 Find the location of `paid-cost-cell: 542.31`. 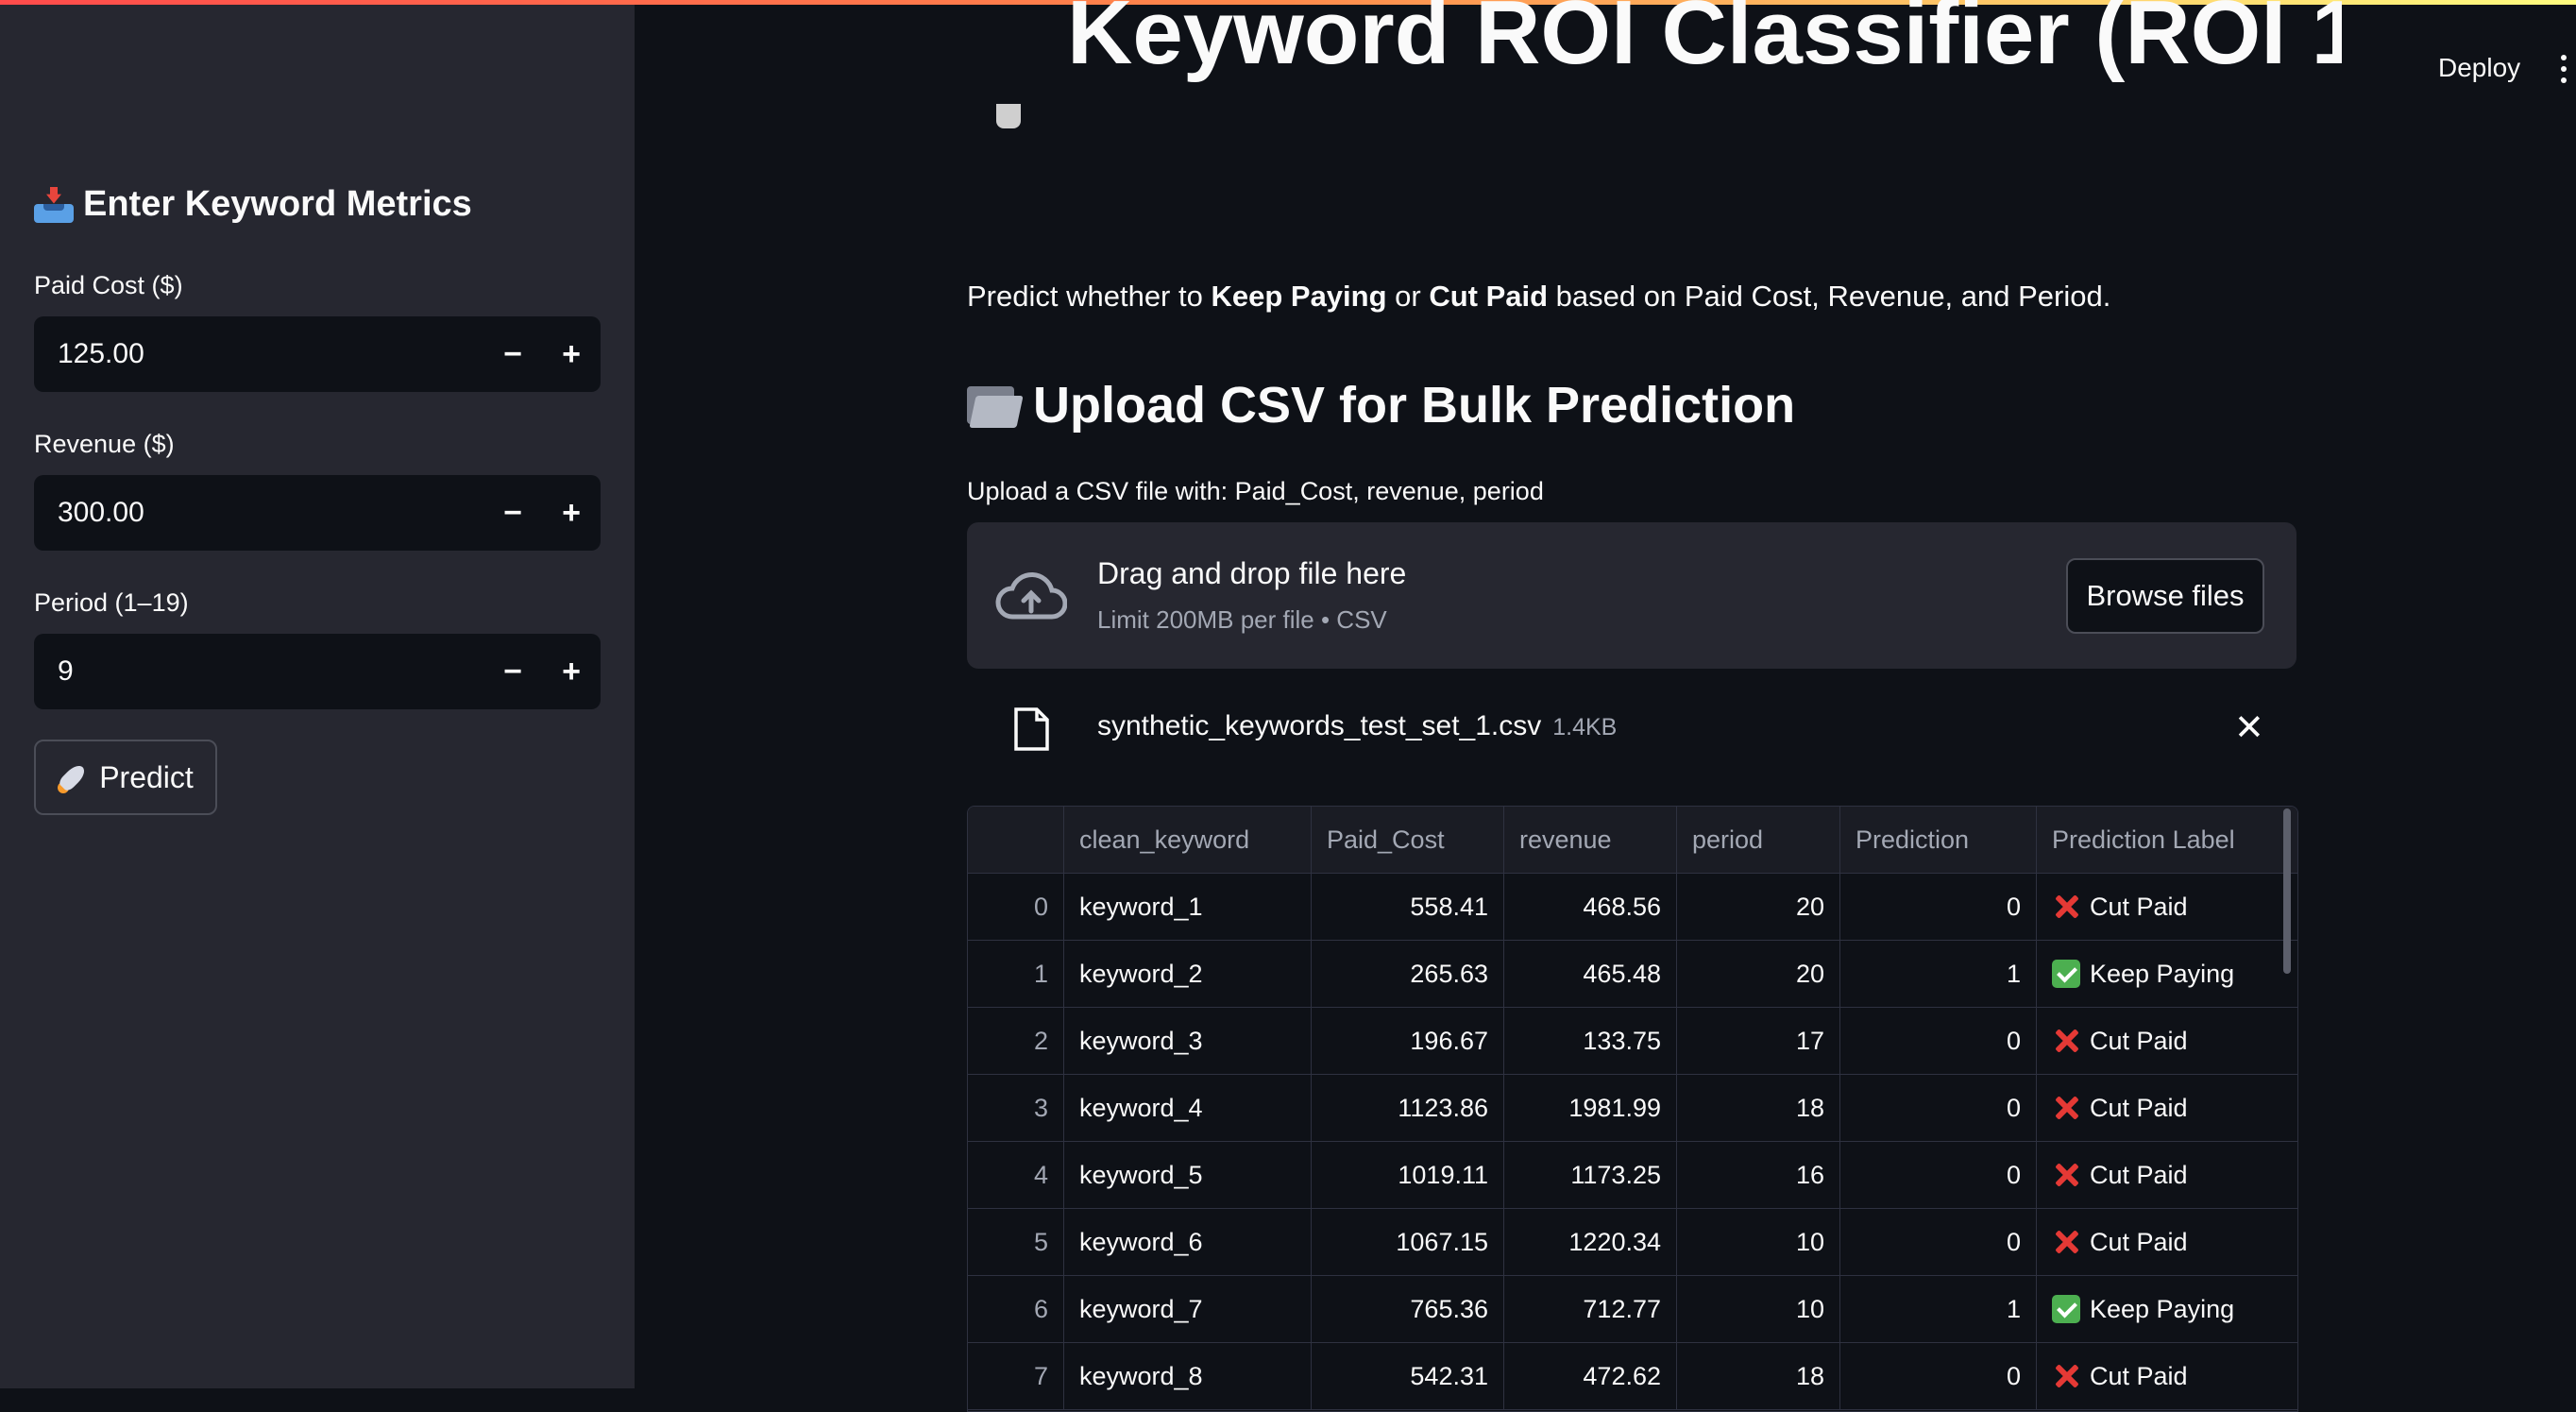

paid-cost-cell: 542.31 is located at coordinates (1408, 1376).